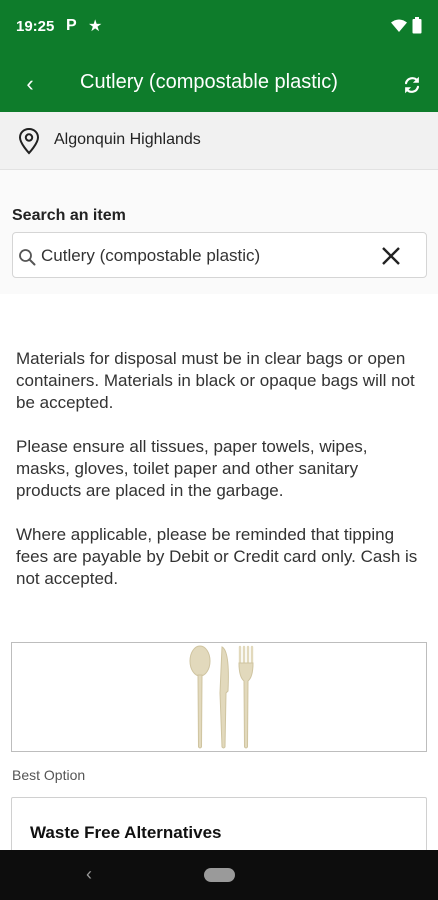  Describe the element at coordinates (221, 697) in the screenshot. I see `cutlery-image` at that location.